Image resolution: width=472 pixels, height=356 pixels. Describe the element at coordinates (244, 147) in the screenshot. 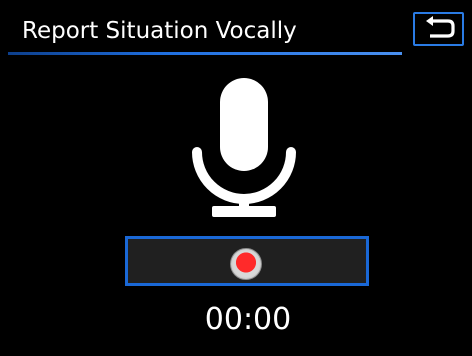

I see `microphone-icon` at that location.